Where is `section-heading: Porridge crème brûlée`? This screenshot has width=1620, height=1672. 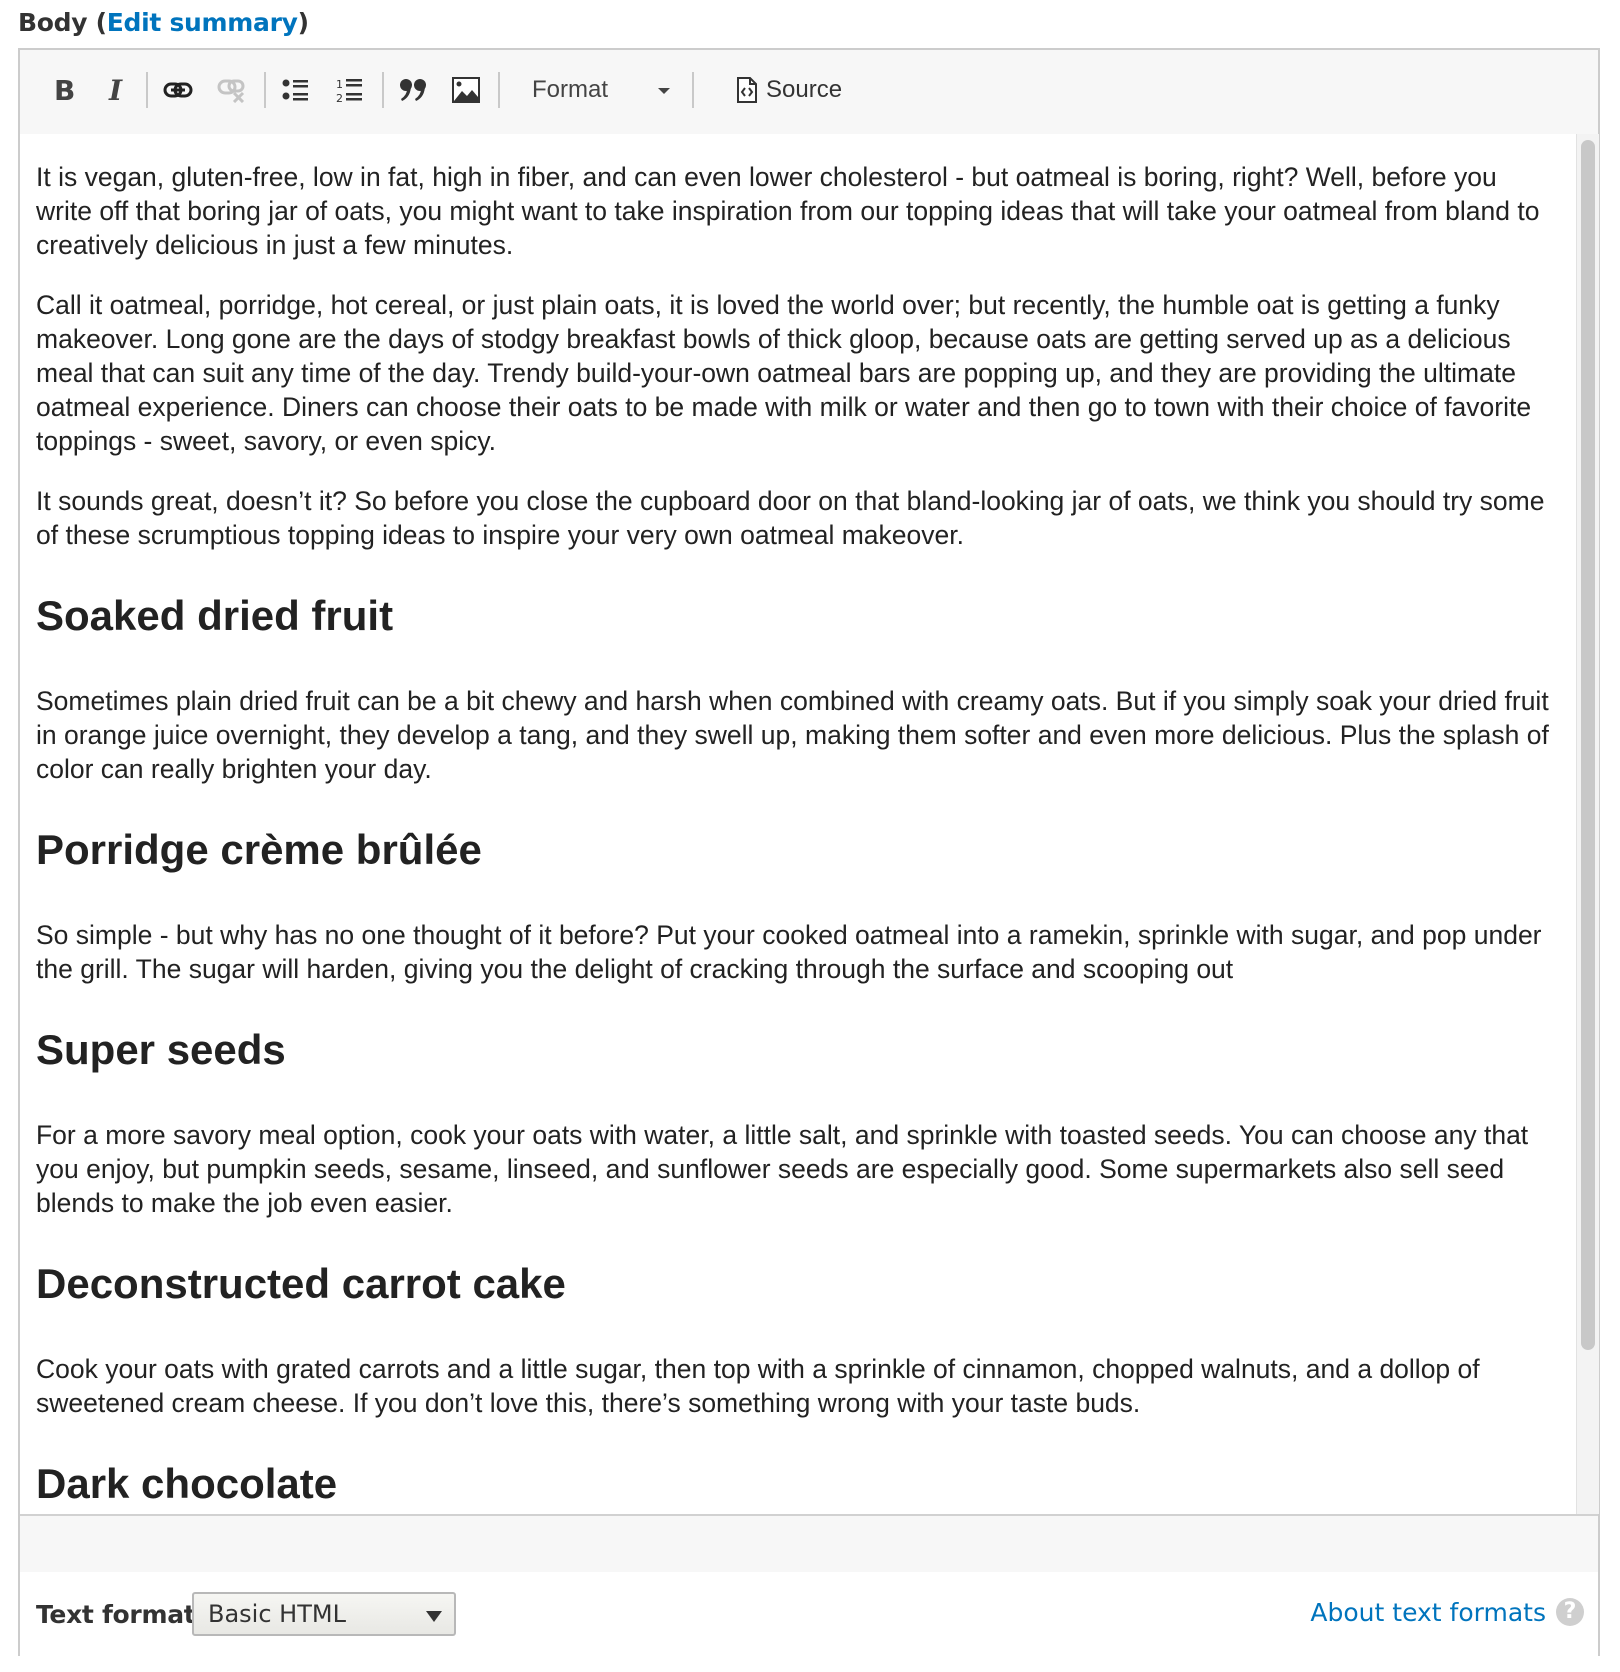 section-heading: Porridge crème brûlée is located at coordinates (259, 849).